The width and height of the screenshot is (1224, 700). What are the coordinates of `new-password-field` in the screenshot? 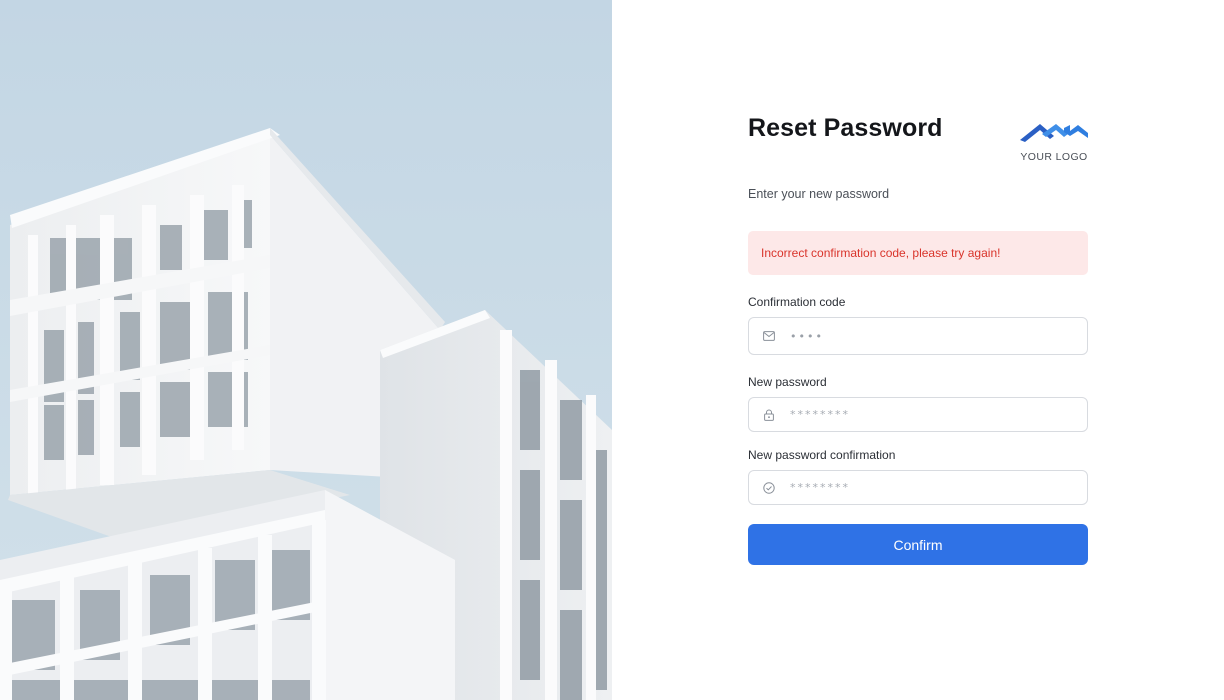 It's located at (918, 414).